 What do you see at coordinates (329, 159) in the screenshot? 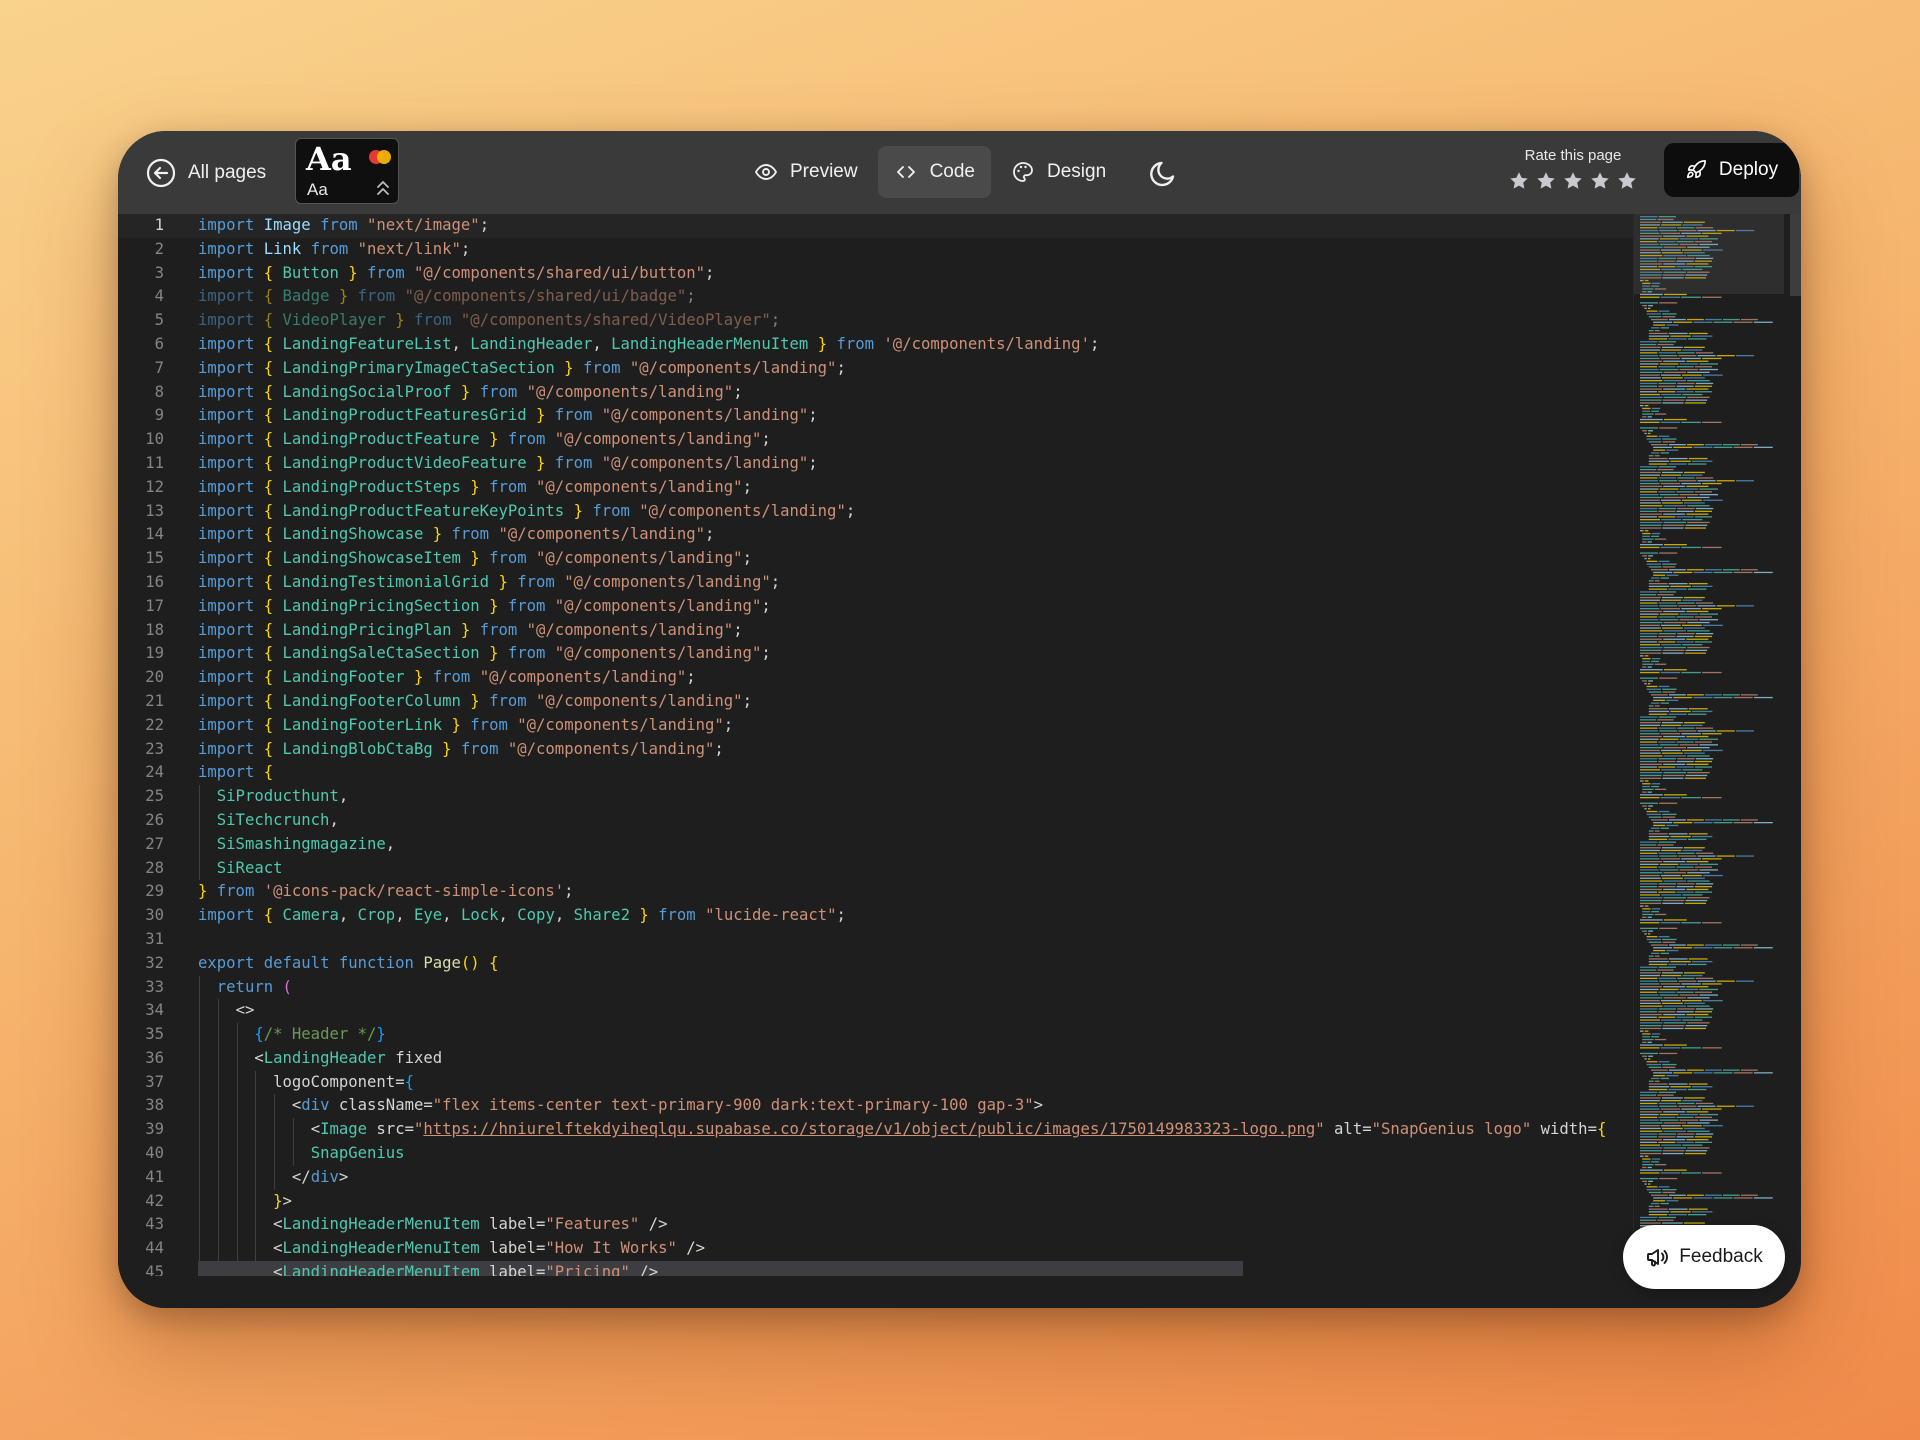
I see `font-display-sample: Aa` at bounding box center [329, 159].